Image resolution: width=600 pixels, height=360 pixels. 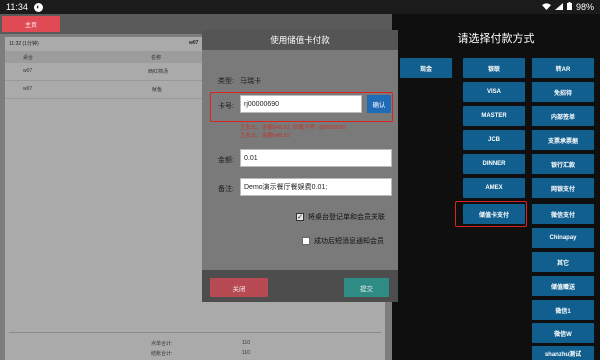 I want to click on pay-other-button: 其它, so click(x=563, y=262).